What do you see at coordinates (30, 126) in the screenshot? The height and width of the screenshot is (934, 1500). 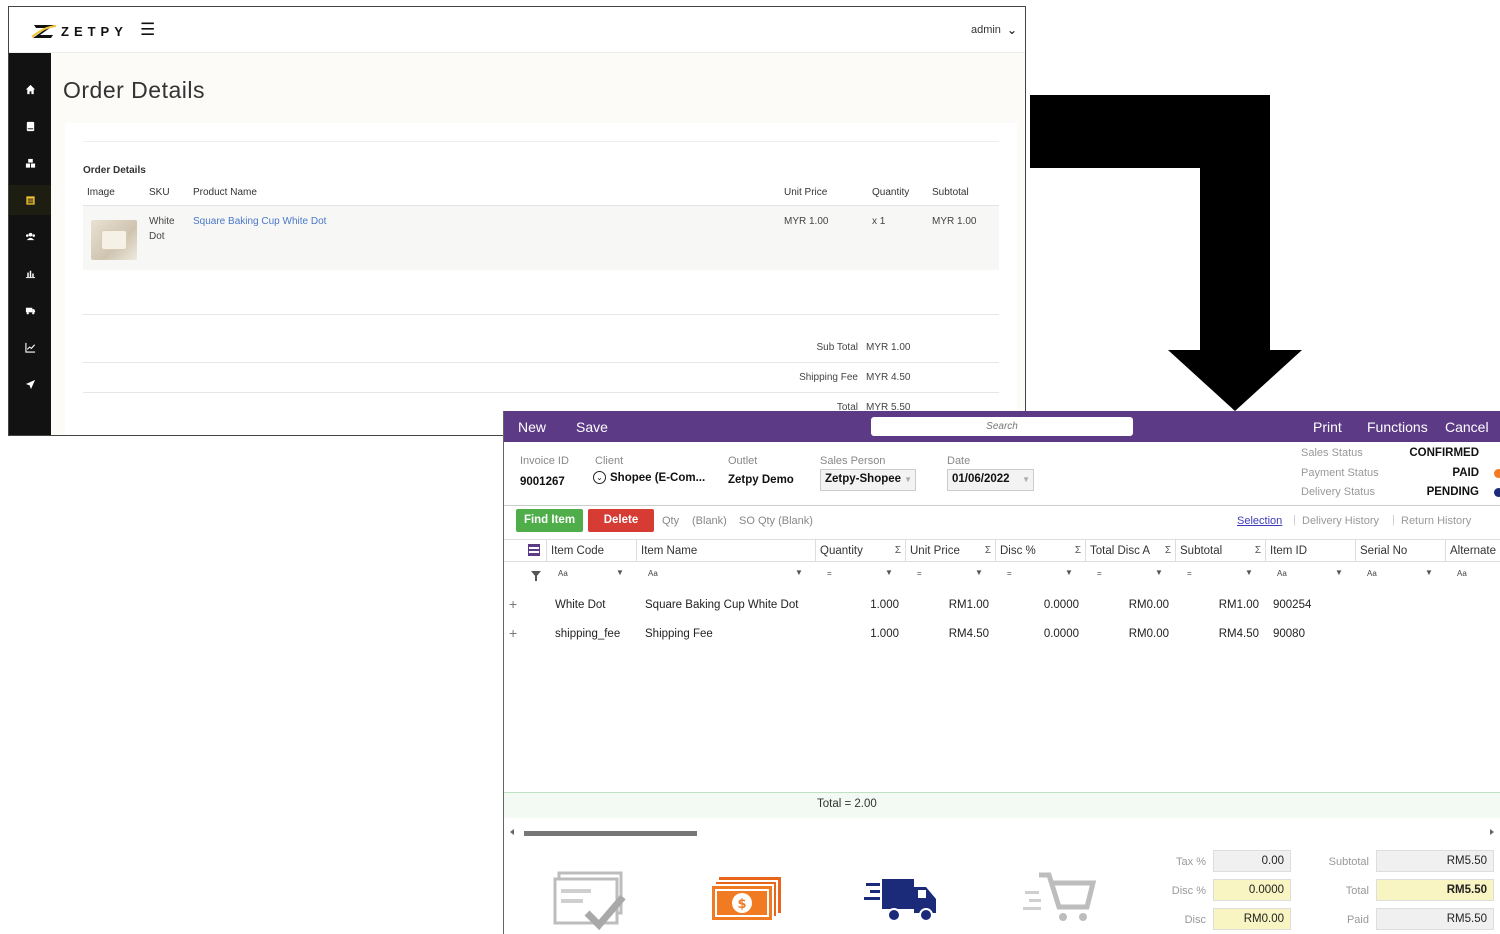 I see `book-icon` at bounding box center [30, 126].